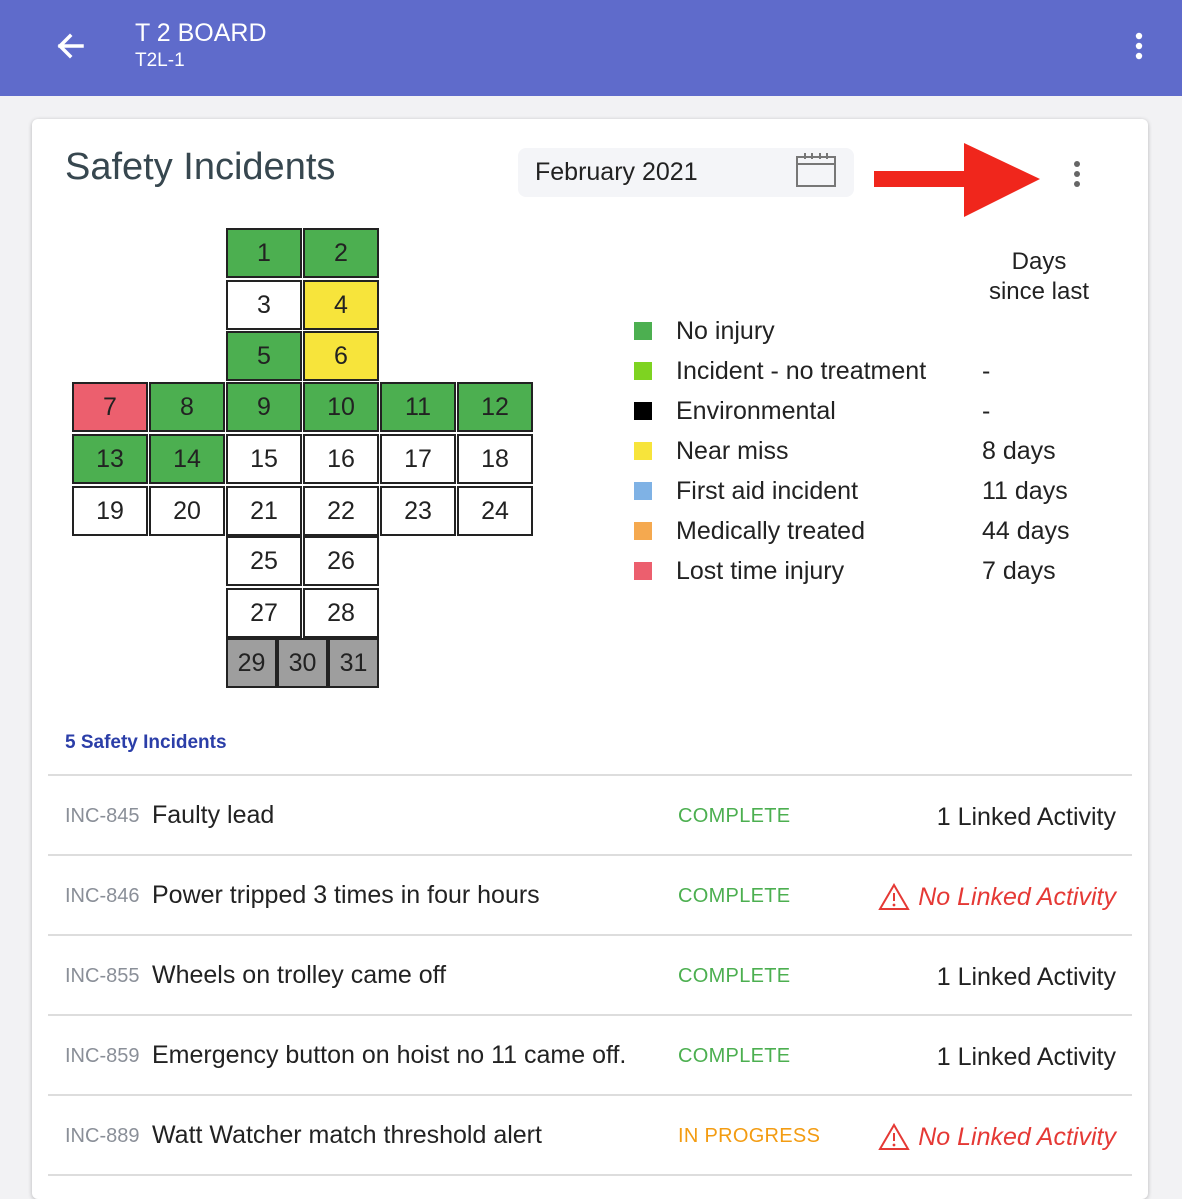 This screenshot has height=1199, width=1182. Describe the element at coordinates (110, 511) in the screenshot. I see `calendar-day-19: 19` at that location.